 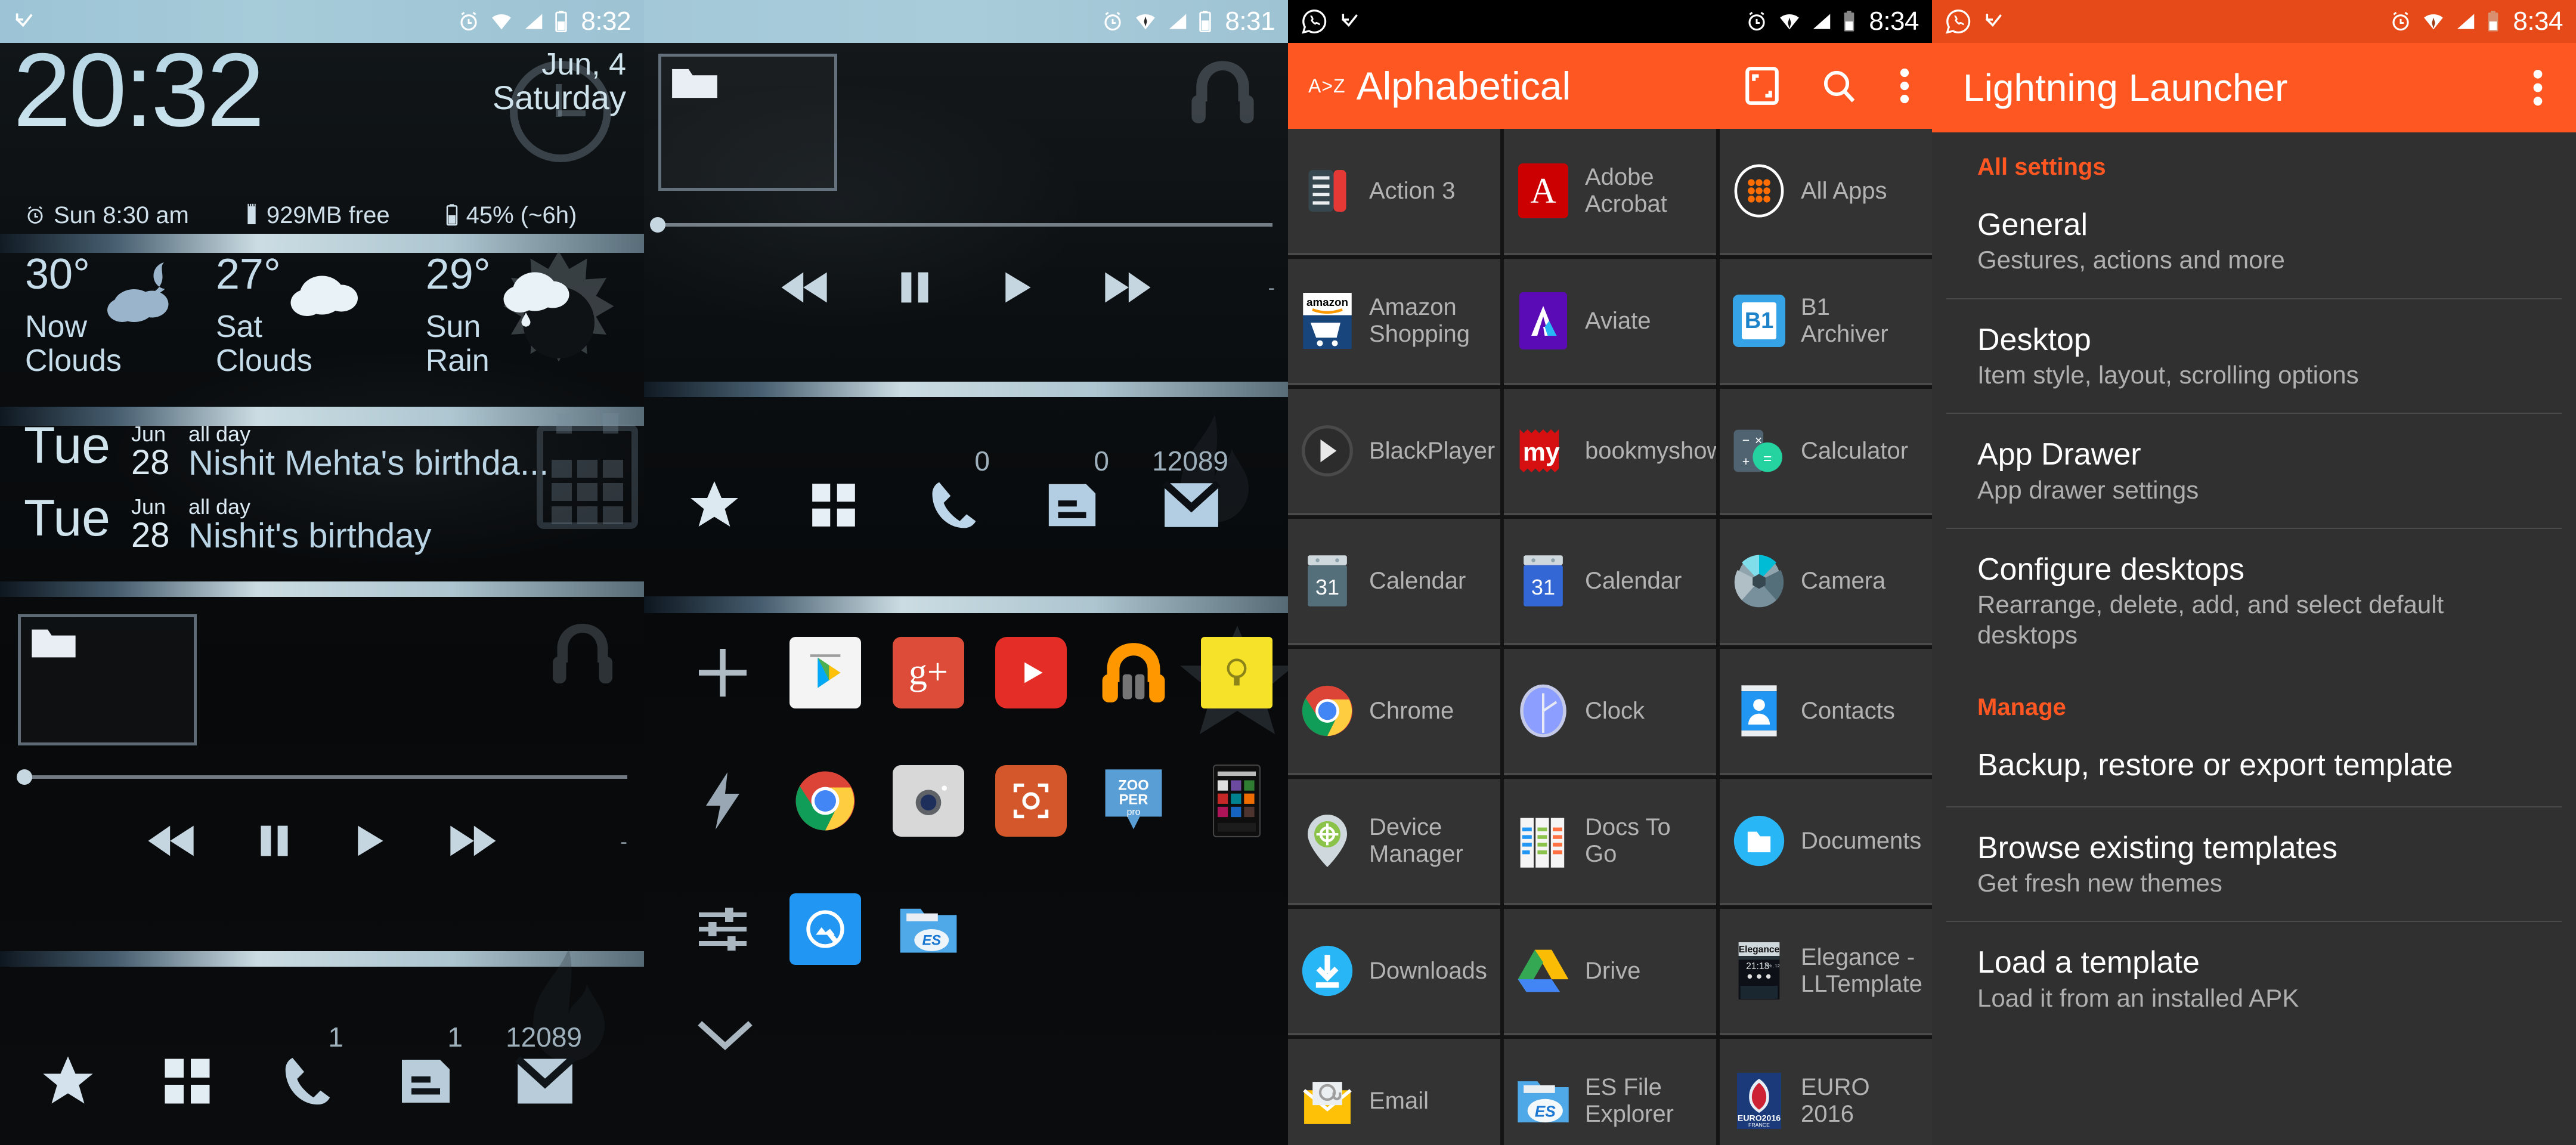 I want to click on aviate-icon, so click(x=1544, y=320).